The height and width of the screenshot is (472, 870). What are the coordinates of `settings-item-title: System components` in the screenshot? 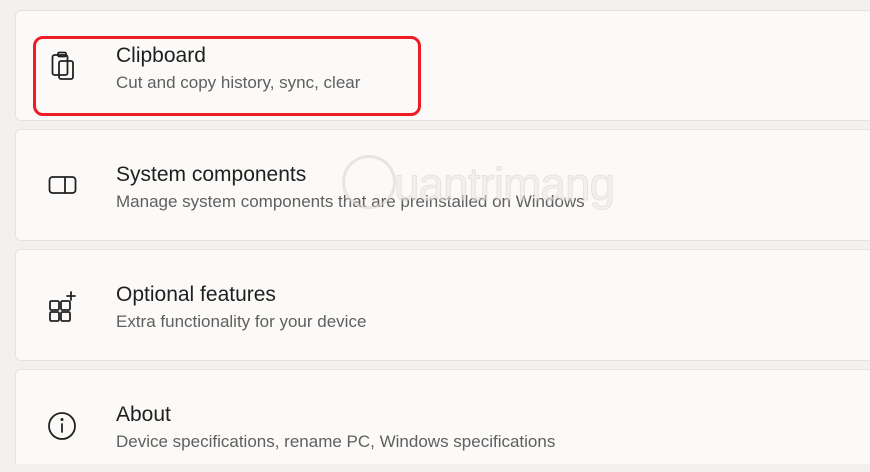 It's located at (211, 174).